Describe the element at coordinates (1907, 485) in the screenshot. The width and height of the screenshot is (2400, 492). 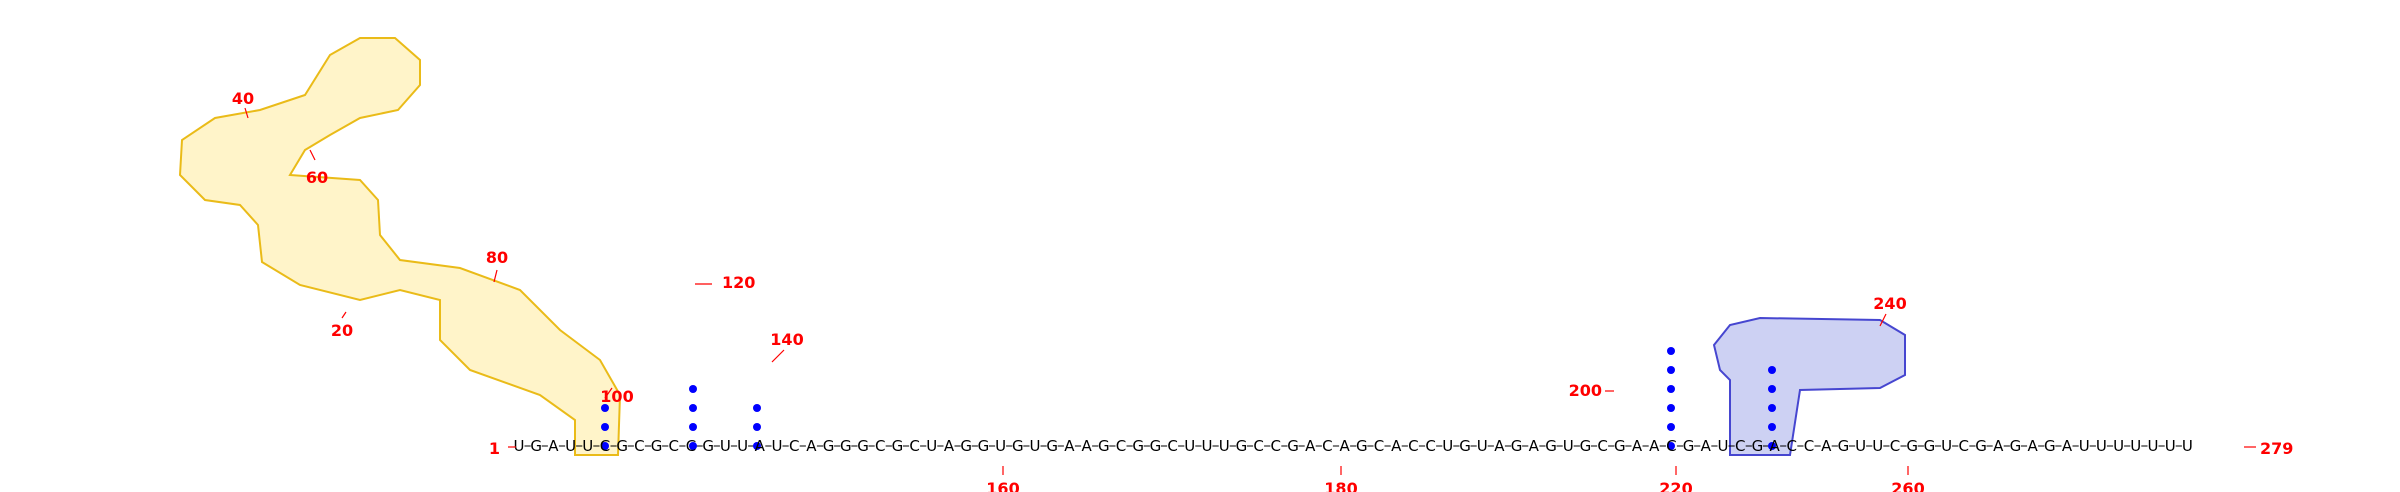
I see `position-label-260: 260` at that location.